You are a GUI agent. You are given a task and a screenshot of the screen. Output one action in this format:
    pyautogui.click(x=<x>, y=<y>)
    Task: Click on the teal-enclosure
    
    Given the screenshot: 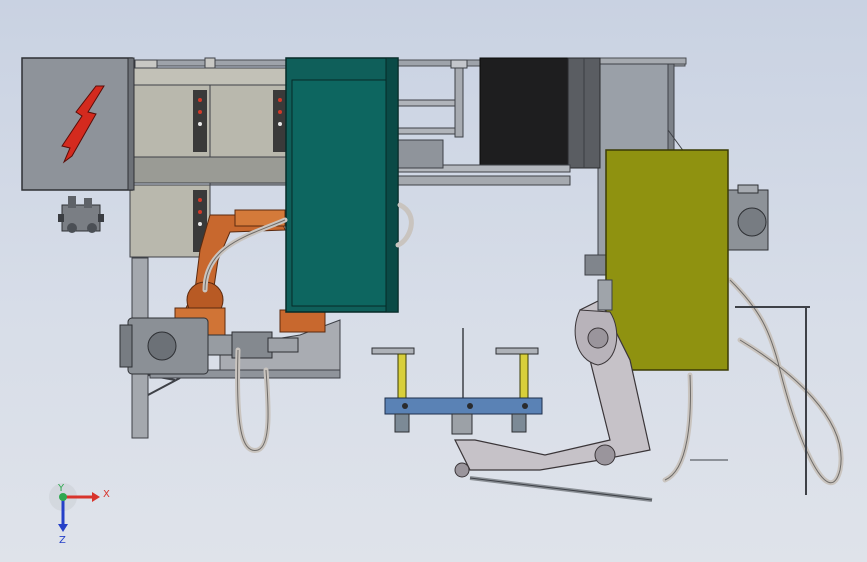 What is the action you would take?
    pyautogui.click(x=342, y=185)
    